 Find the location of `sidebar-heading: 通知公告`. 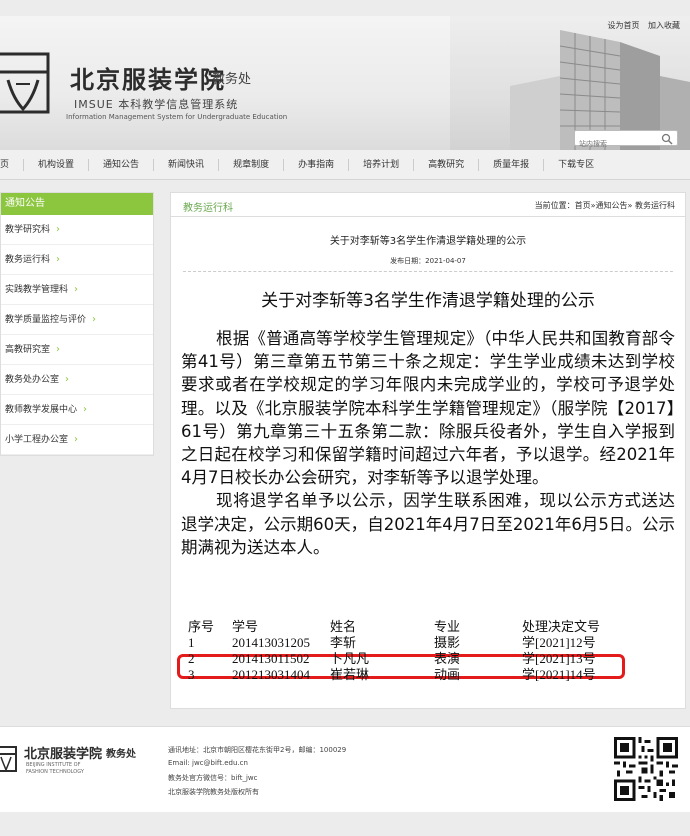

sidebar-heading: 通知公告 is located at coordinates (77, 204).